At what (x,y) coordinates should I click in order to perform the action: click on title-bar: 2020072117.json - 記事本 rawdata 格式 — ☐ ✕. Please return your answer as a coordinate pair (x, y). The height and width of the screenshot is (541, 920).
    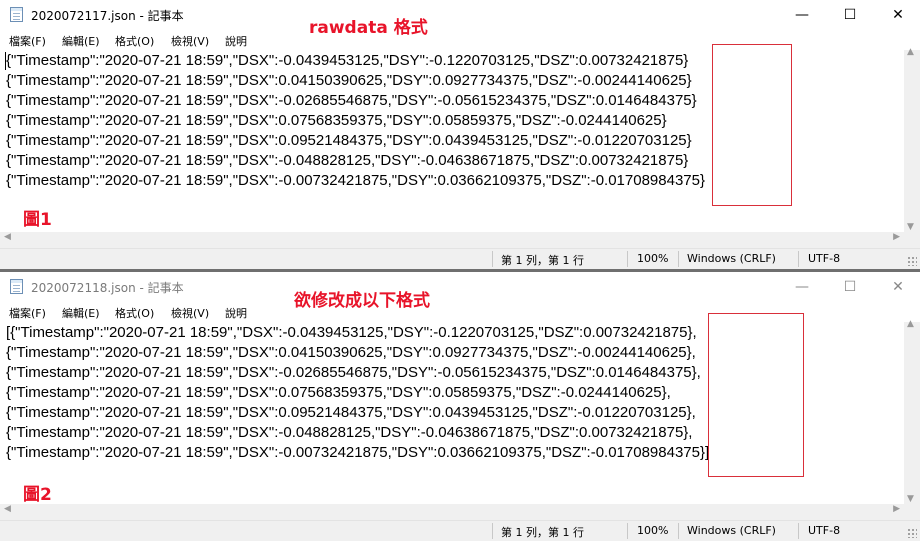
    Looking at the image, I should click on (460, 19).